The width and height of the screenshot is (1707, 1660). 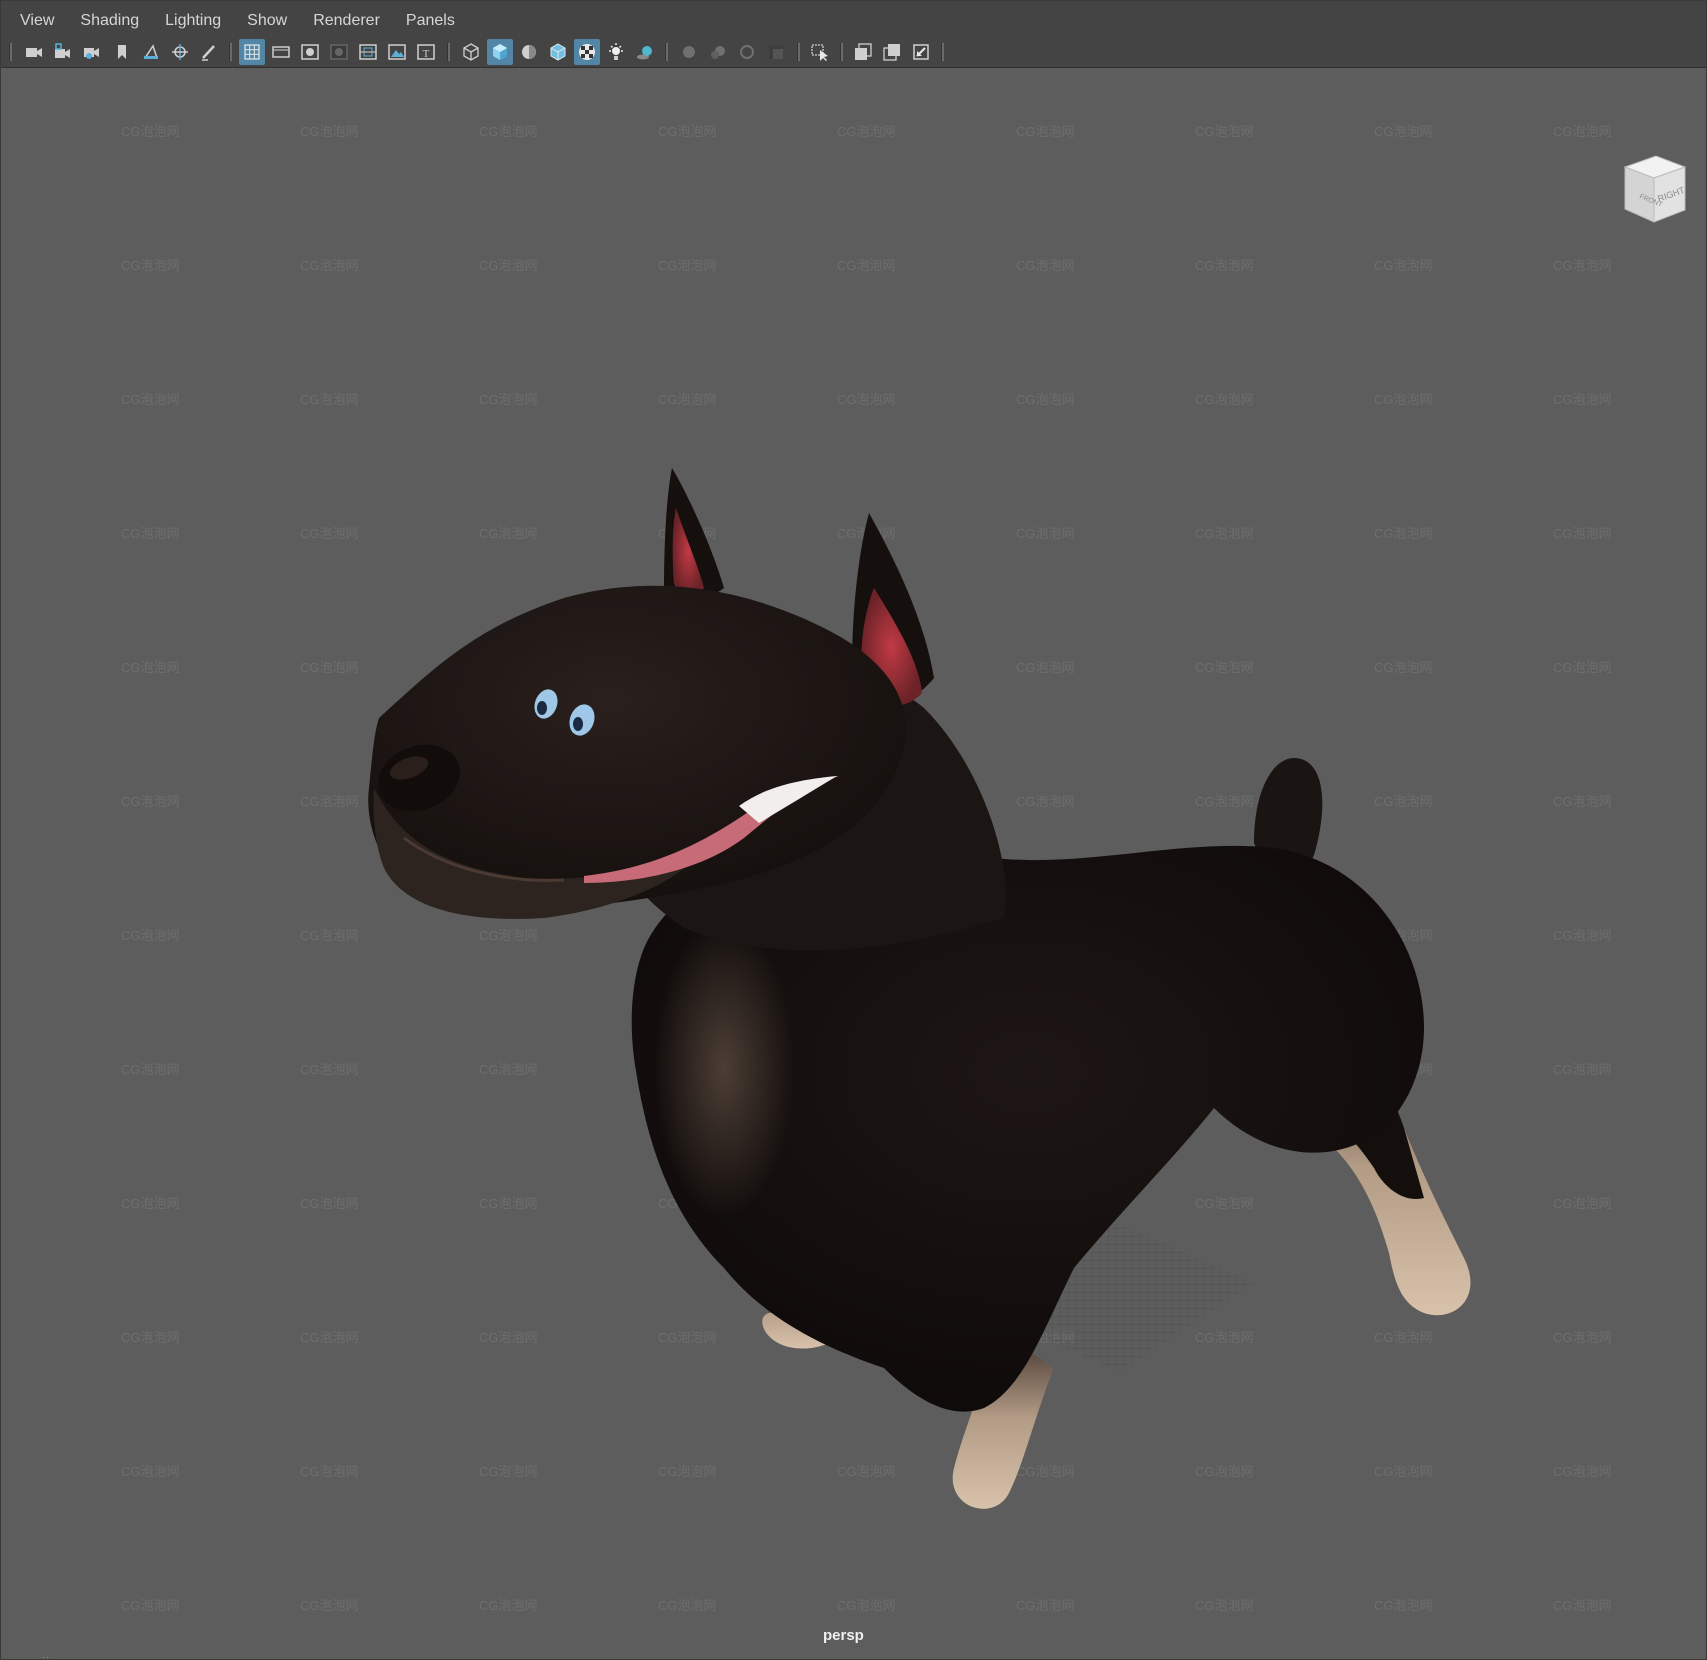 I want to click on xray-components-icon, so click(x=921, y=52).